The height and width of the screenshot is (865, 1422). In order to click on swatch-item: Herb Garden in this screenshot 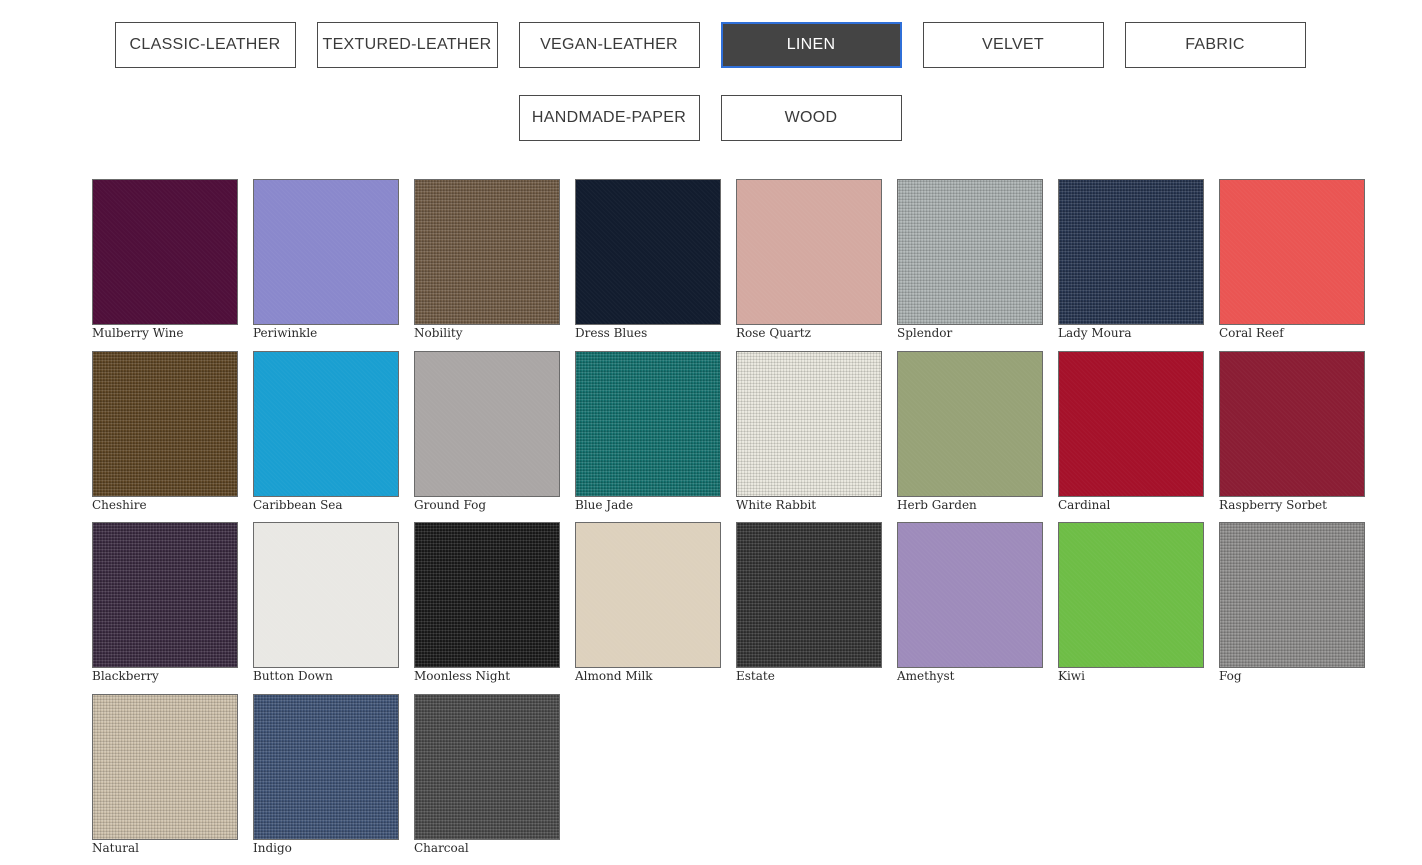, I will do `click(970, 436)`.